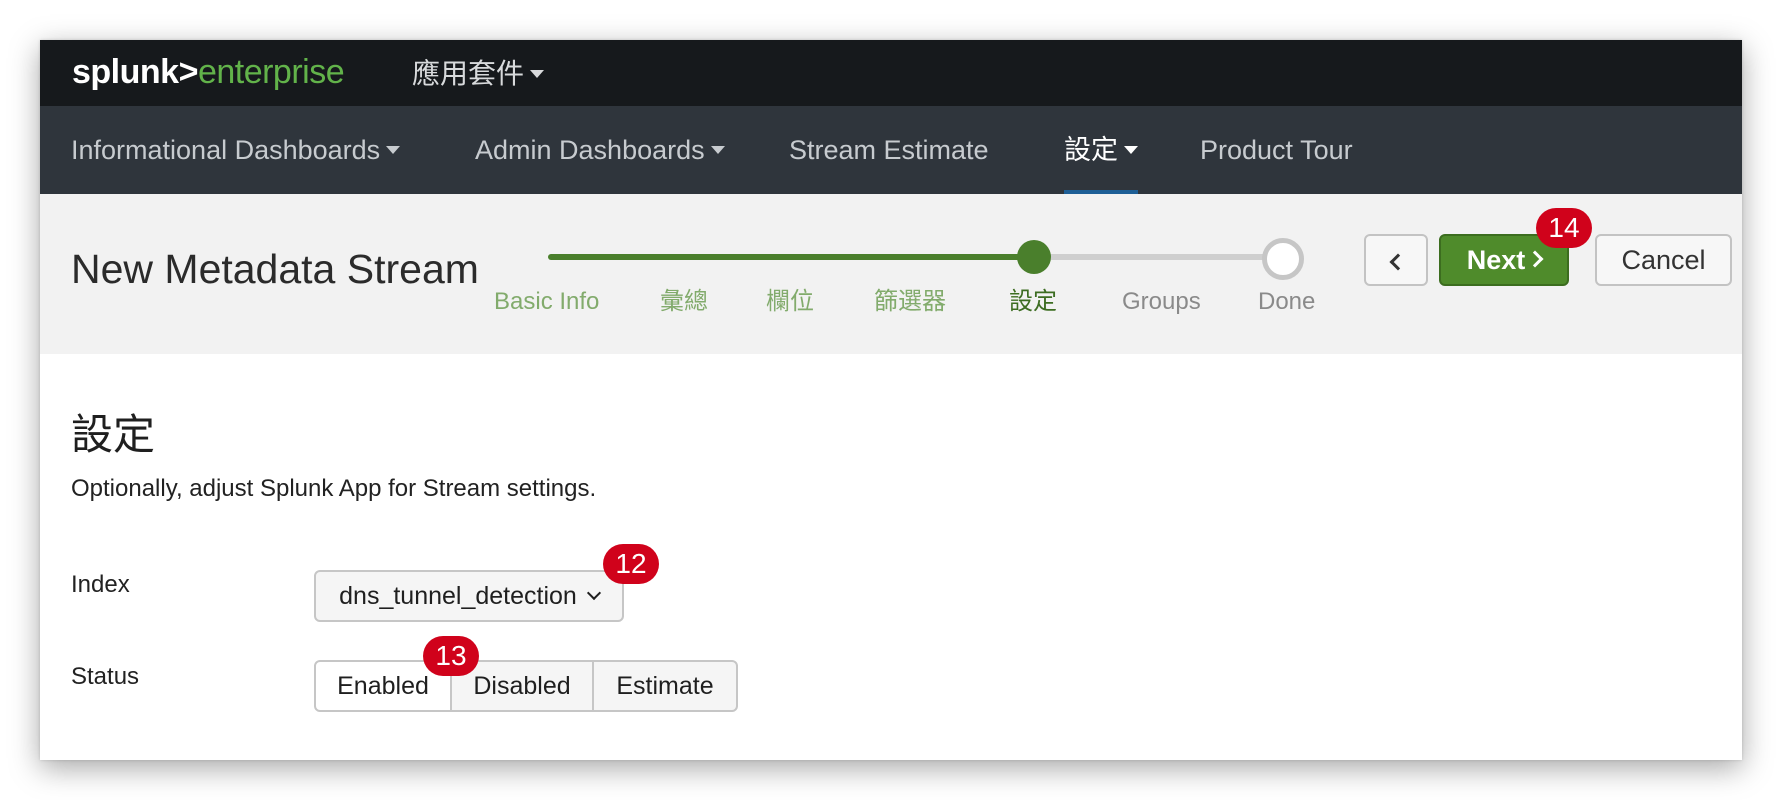 This screenshot has height=800, width=1782. I want to click on step-badge-12: 12, so click(631, 564).